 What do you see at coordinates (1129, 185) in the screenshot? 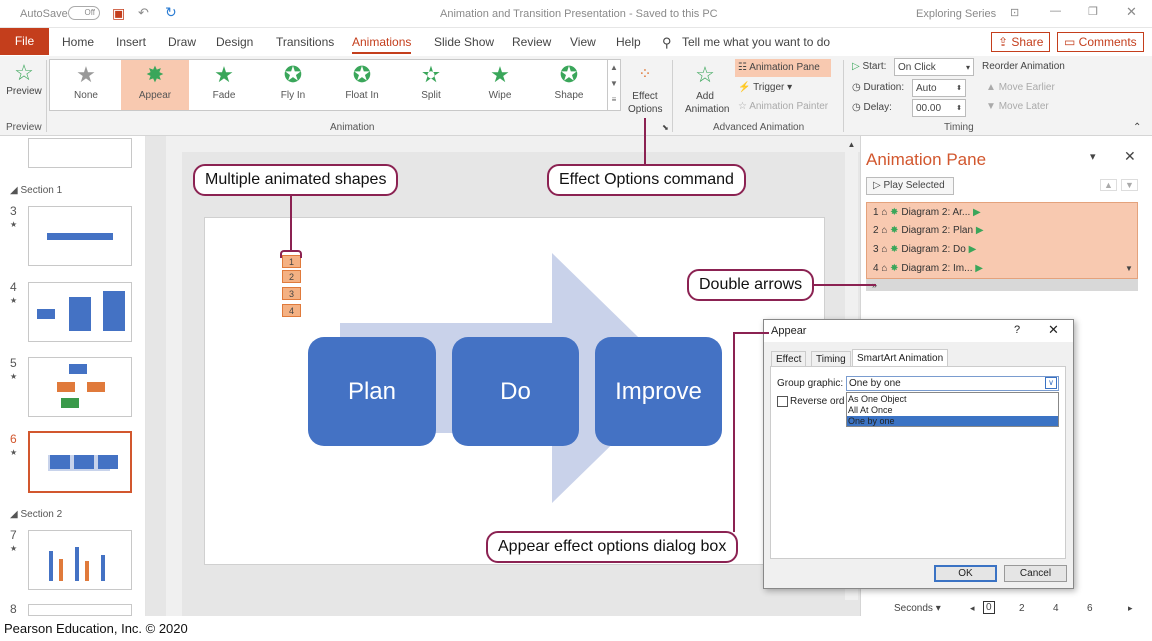
I see `move-down-icon: ▼` at bounding box center [1129, 185].